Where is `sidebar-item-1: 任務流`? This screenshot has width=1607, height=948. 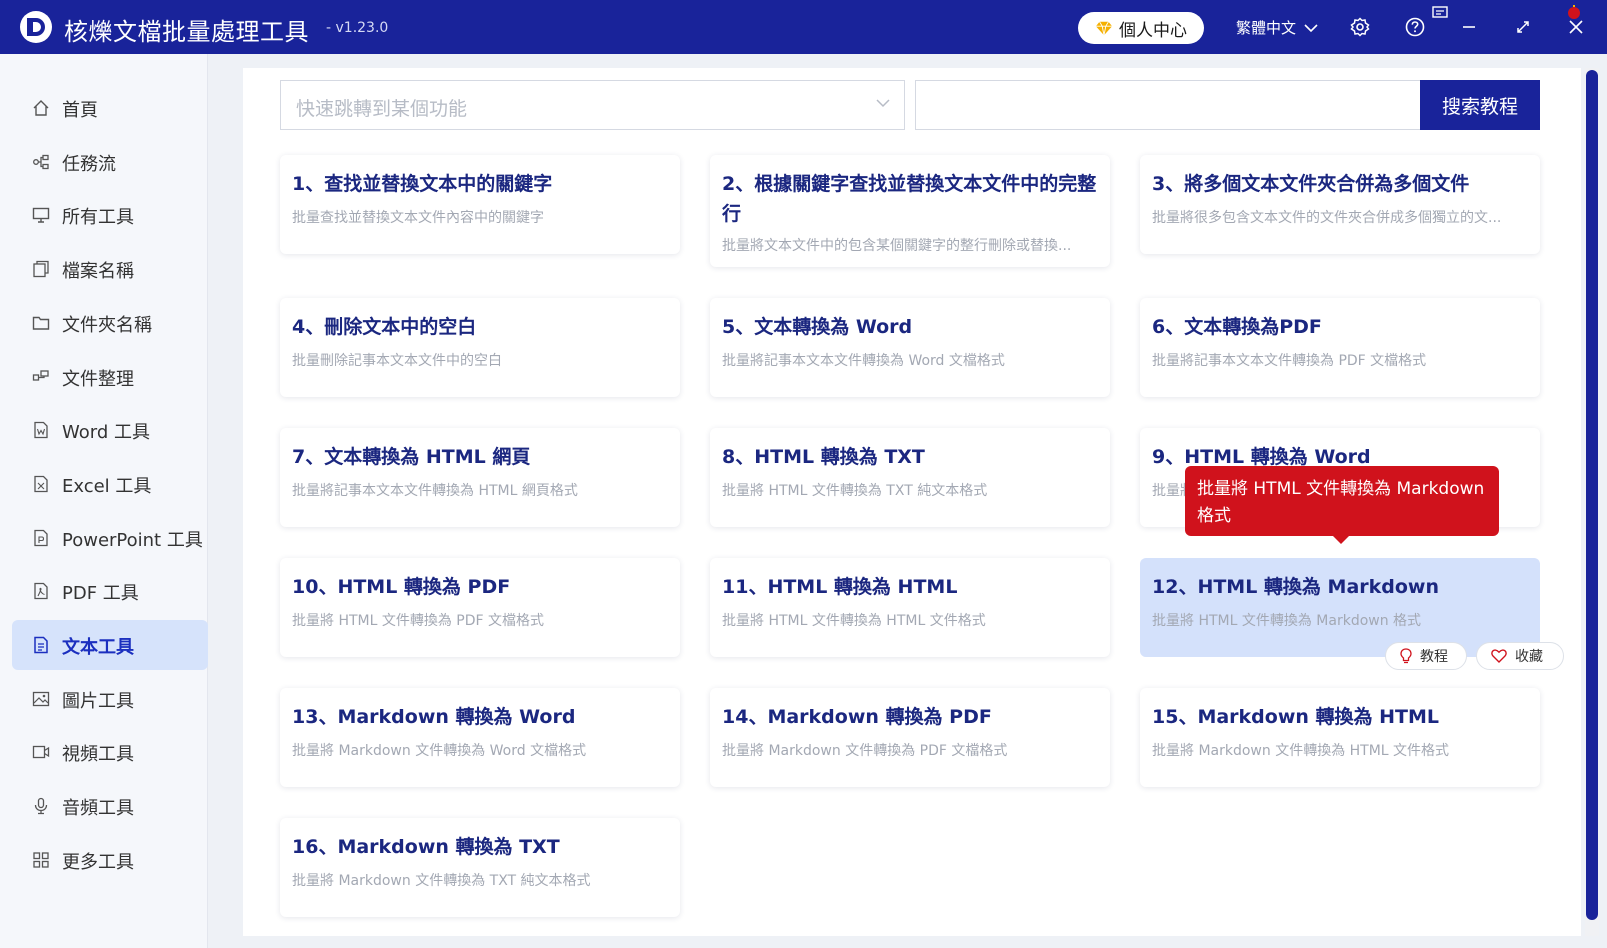 sidebar-item-1: 任務流 is located at coordinates (110, 162).